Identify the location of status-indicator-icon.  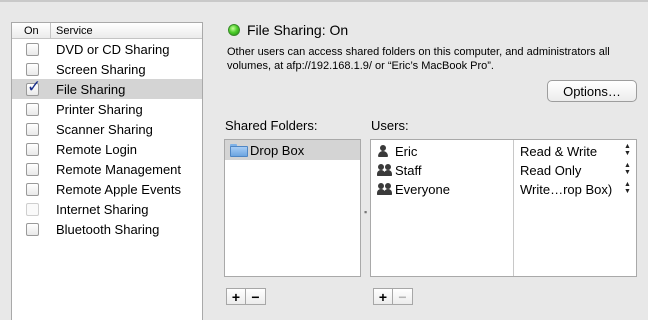
(234, 30).